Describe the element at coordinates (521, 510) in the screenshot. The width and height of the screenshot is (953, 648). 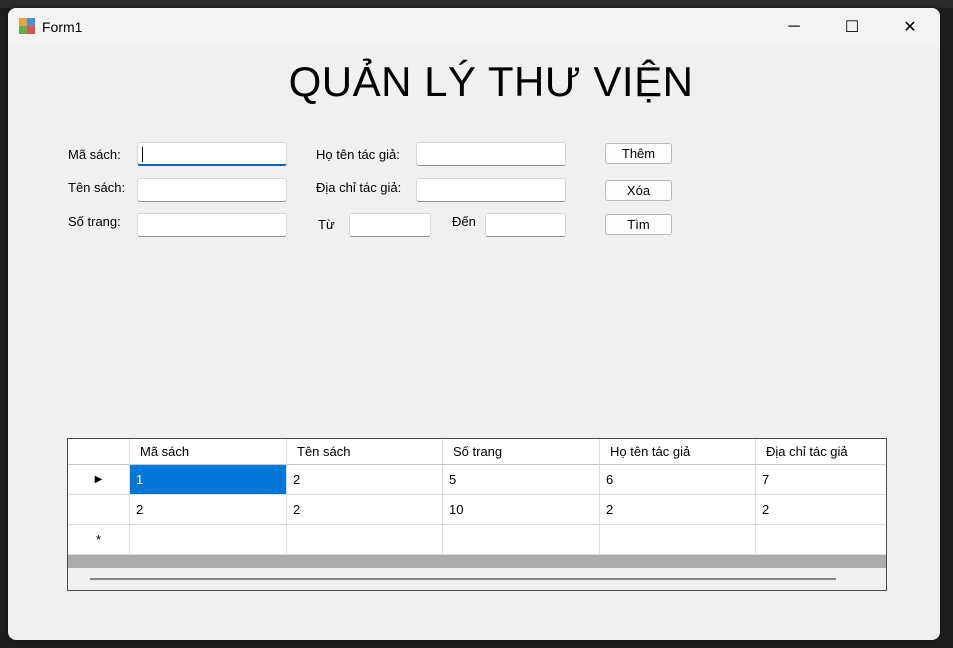
I see `table-cell: 10` at that location.